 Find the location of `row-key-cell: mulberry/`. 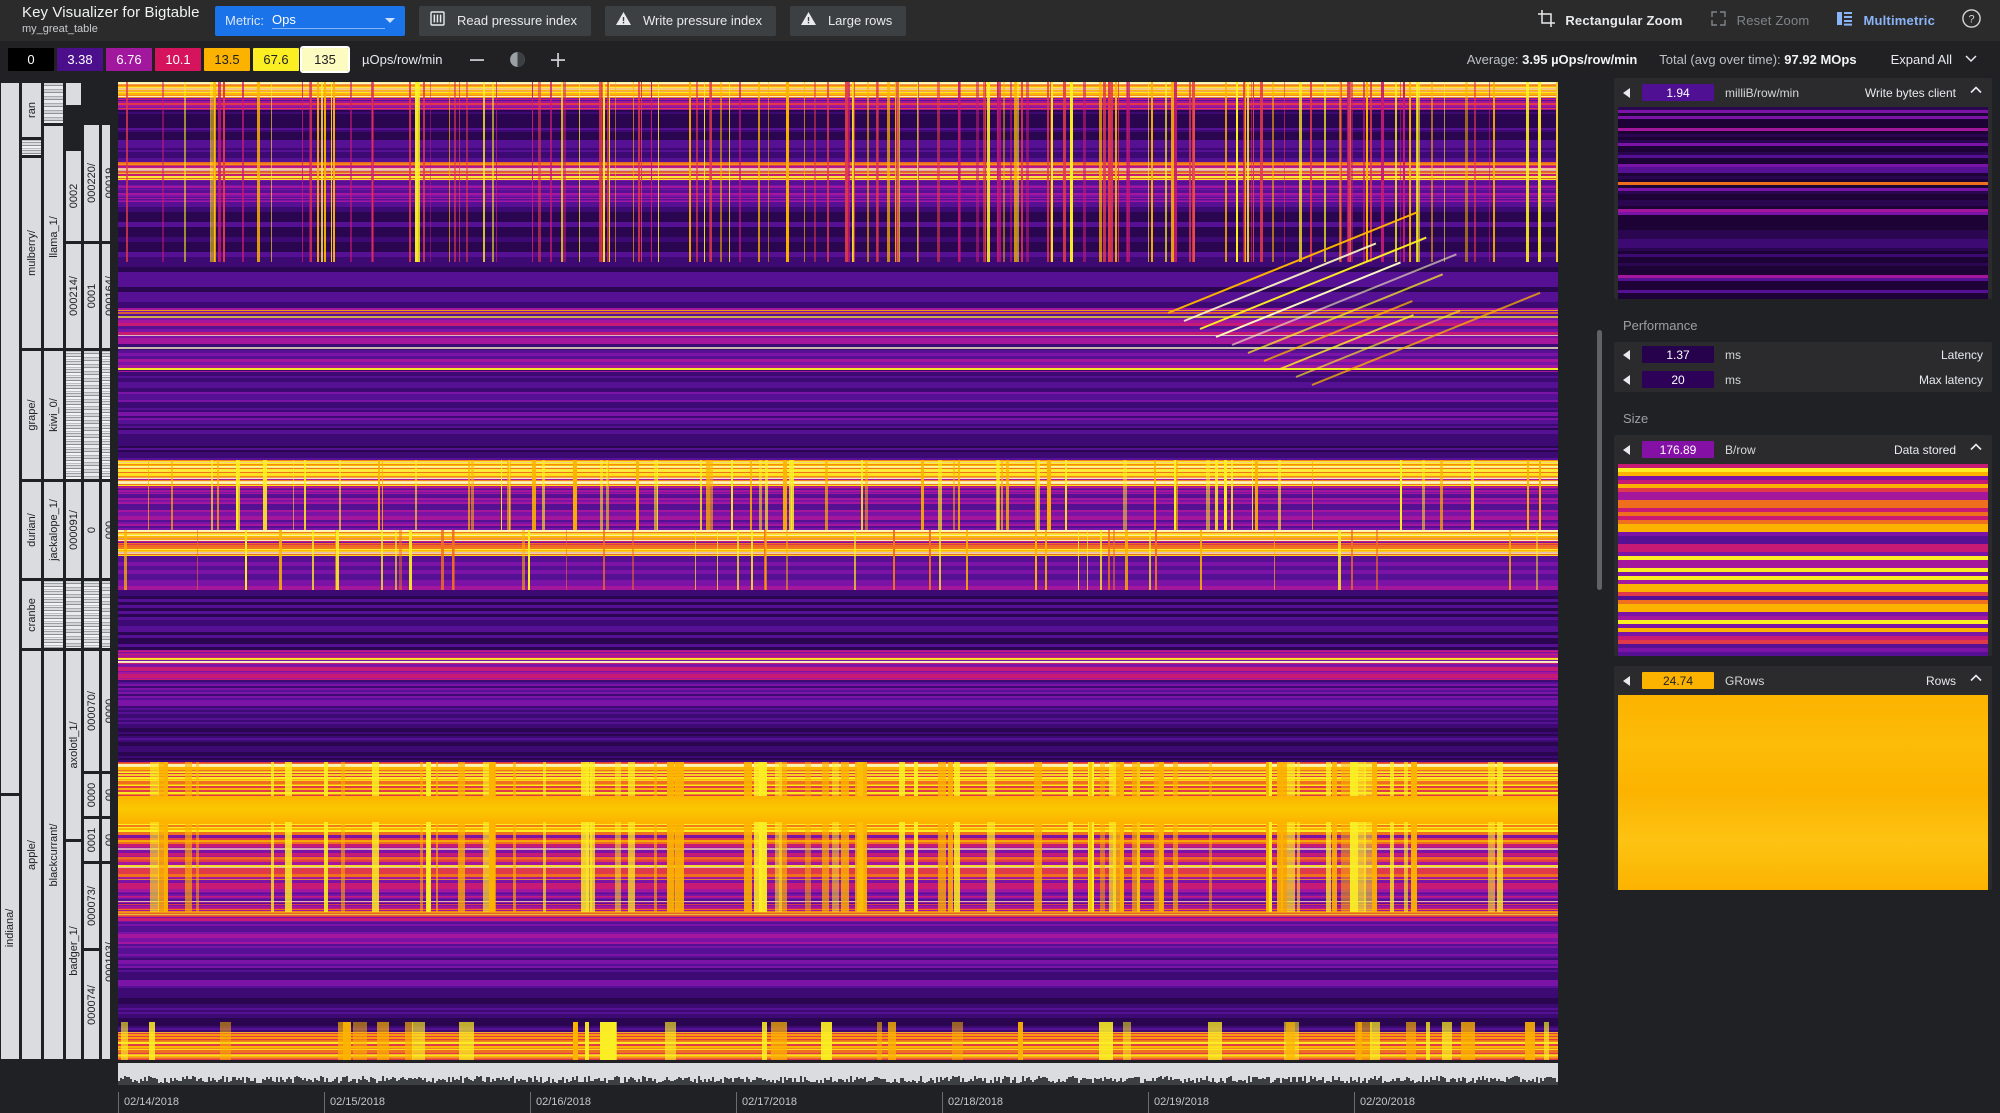

row-key-cell: mulberry/ is located at coordinates (31, 253).